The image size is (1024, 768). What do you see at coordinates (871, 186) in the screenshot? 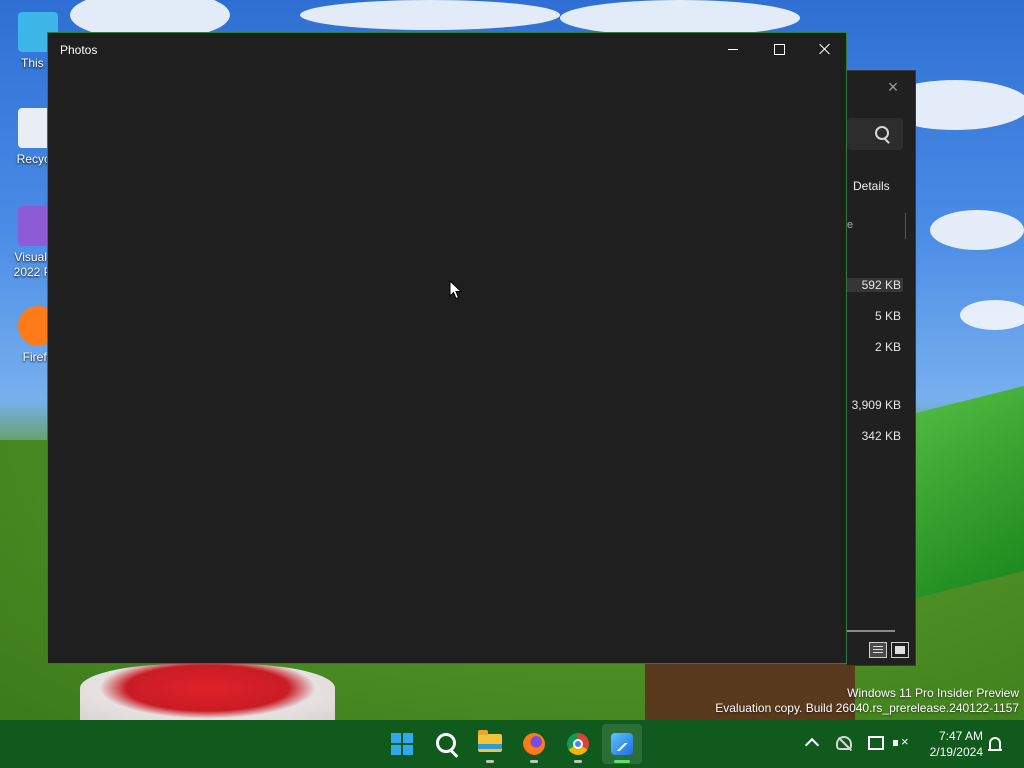
I see `details-button: Details` at bounding box center [871, 186].